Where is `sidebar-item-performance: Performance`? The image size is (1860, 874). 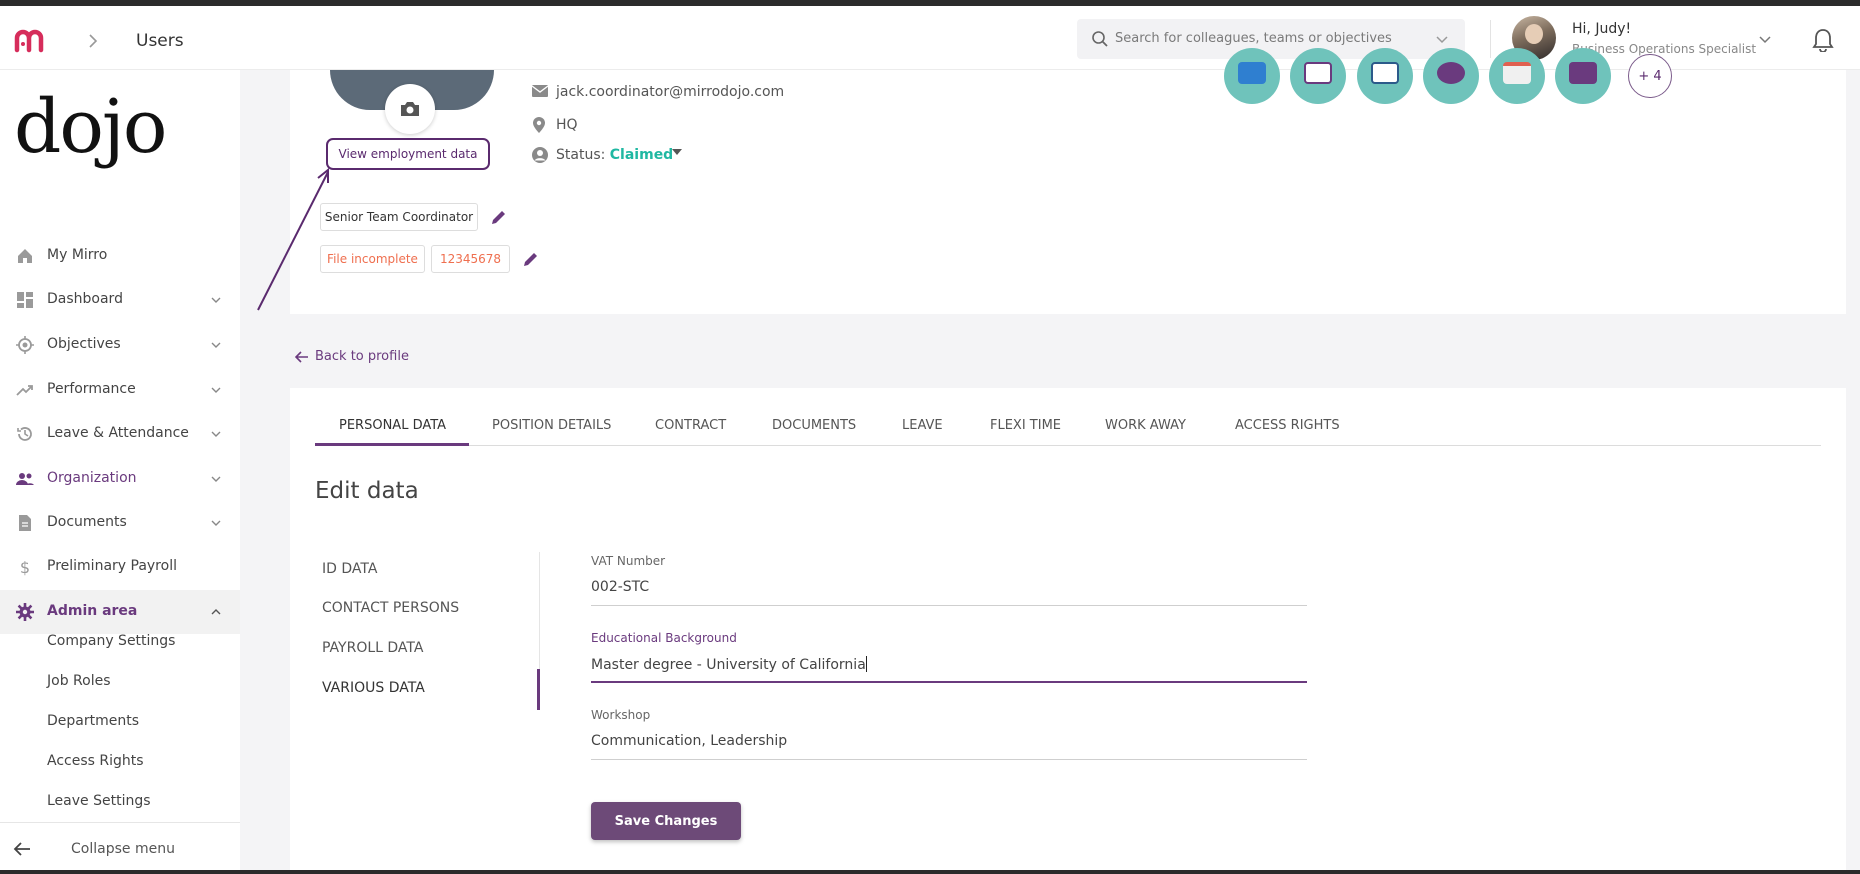
sidebar-item-performance: Performance is located at coordinates (120, 390).